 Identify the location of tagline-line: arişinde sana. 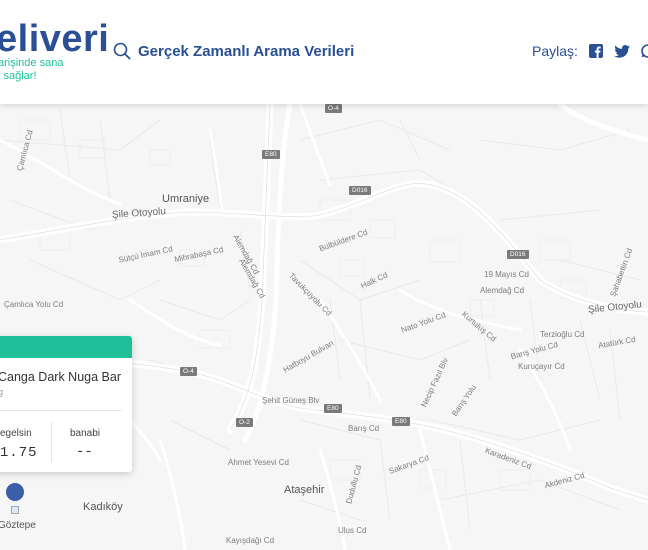
(32, 63).